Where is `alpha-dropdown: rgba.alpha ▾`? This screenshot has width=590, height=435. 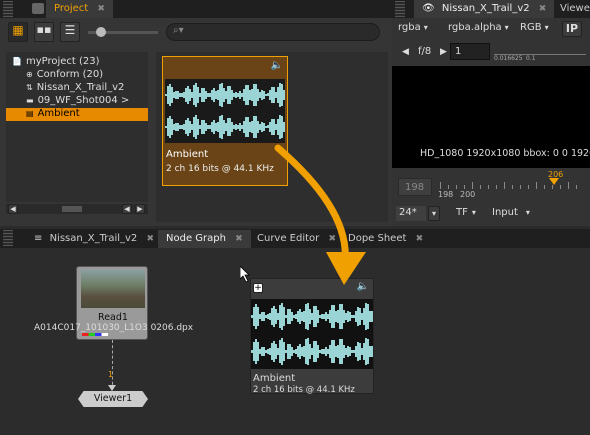
alpha-dropdown: rgba.alpha ▾ is located at coordinates (478, 30).